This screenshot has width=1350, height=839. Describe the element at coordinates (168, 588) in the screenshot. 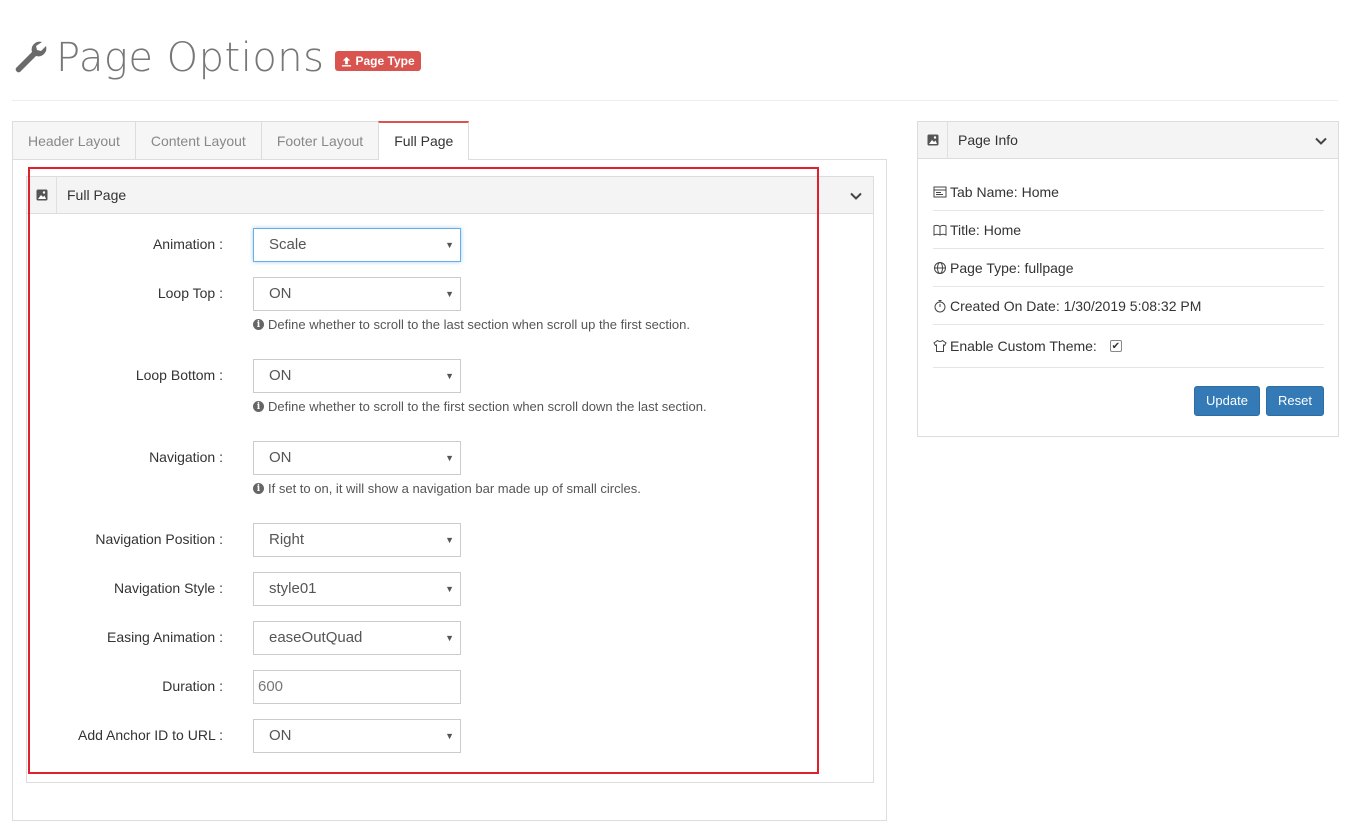

I see `navigation-style-label: Navigation Style :` at that location.